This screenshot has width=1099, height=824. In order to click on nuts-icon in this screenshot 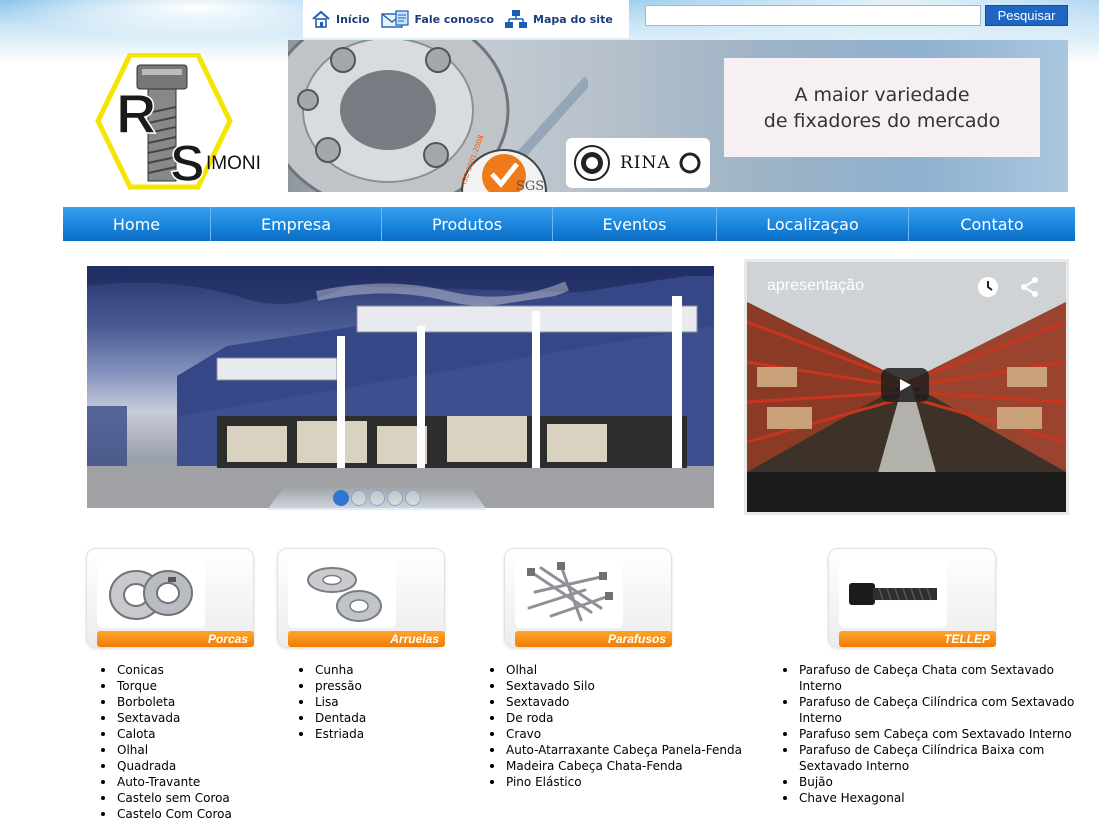, I will do `click(151, 595)`.